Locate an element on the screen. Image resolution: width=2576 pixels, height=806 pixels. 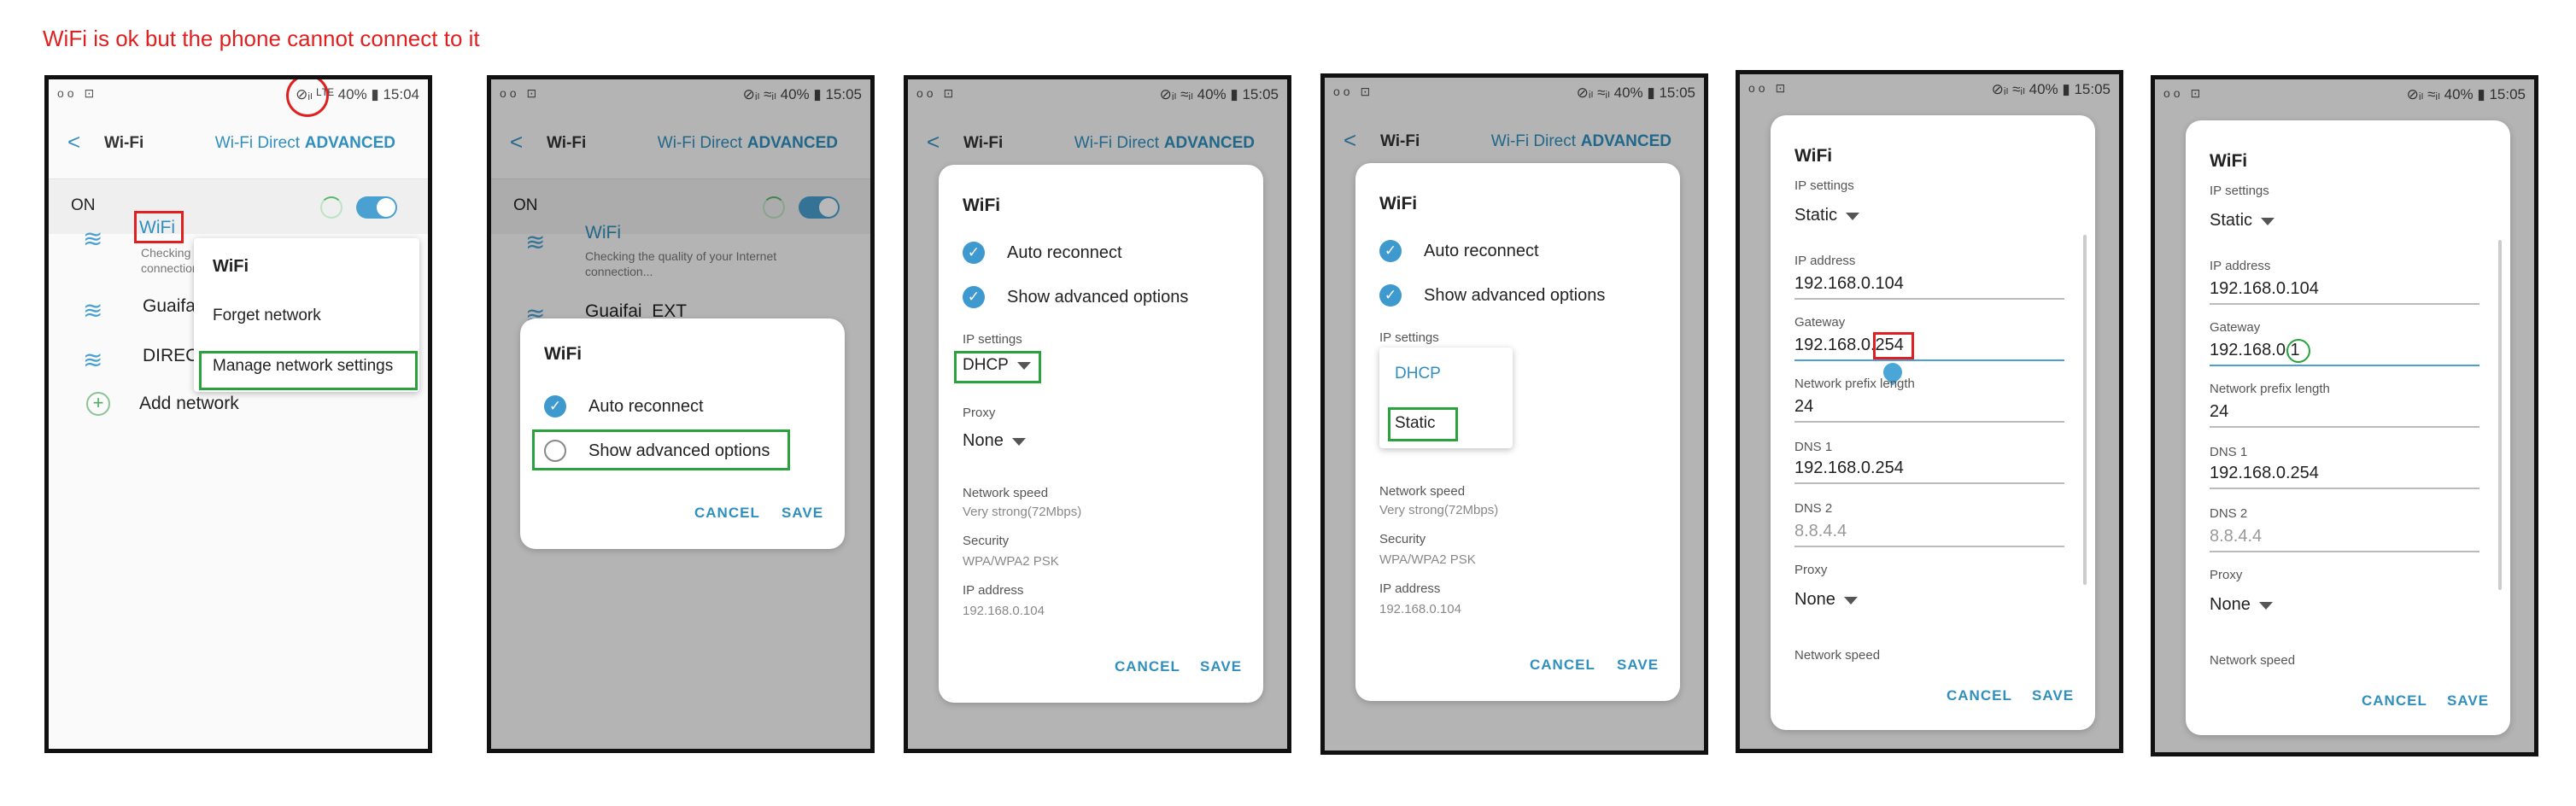
network-speed-value: Very strong(72Mbps) is located at coordinates (1439, 510).